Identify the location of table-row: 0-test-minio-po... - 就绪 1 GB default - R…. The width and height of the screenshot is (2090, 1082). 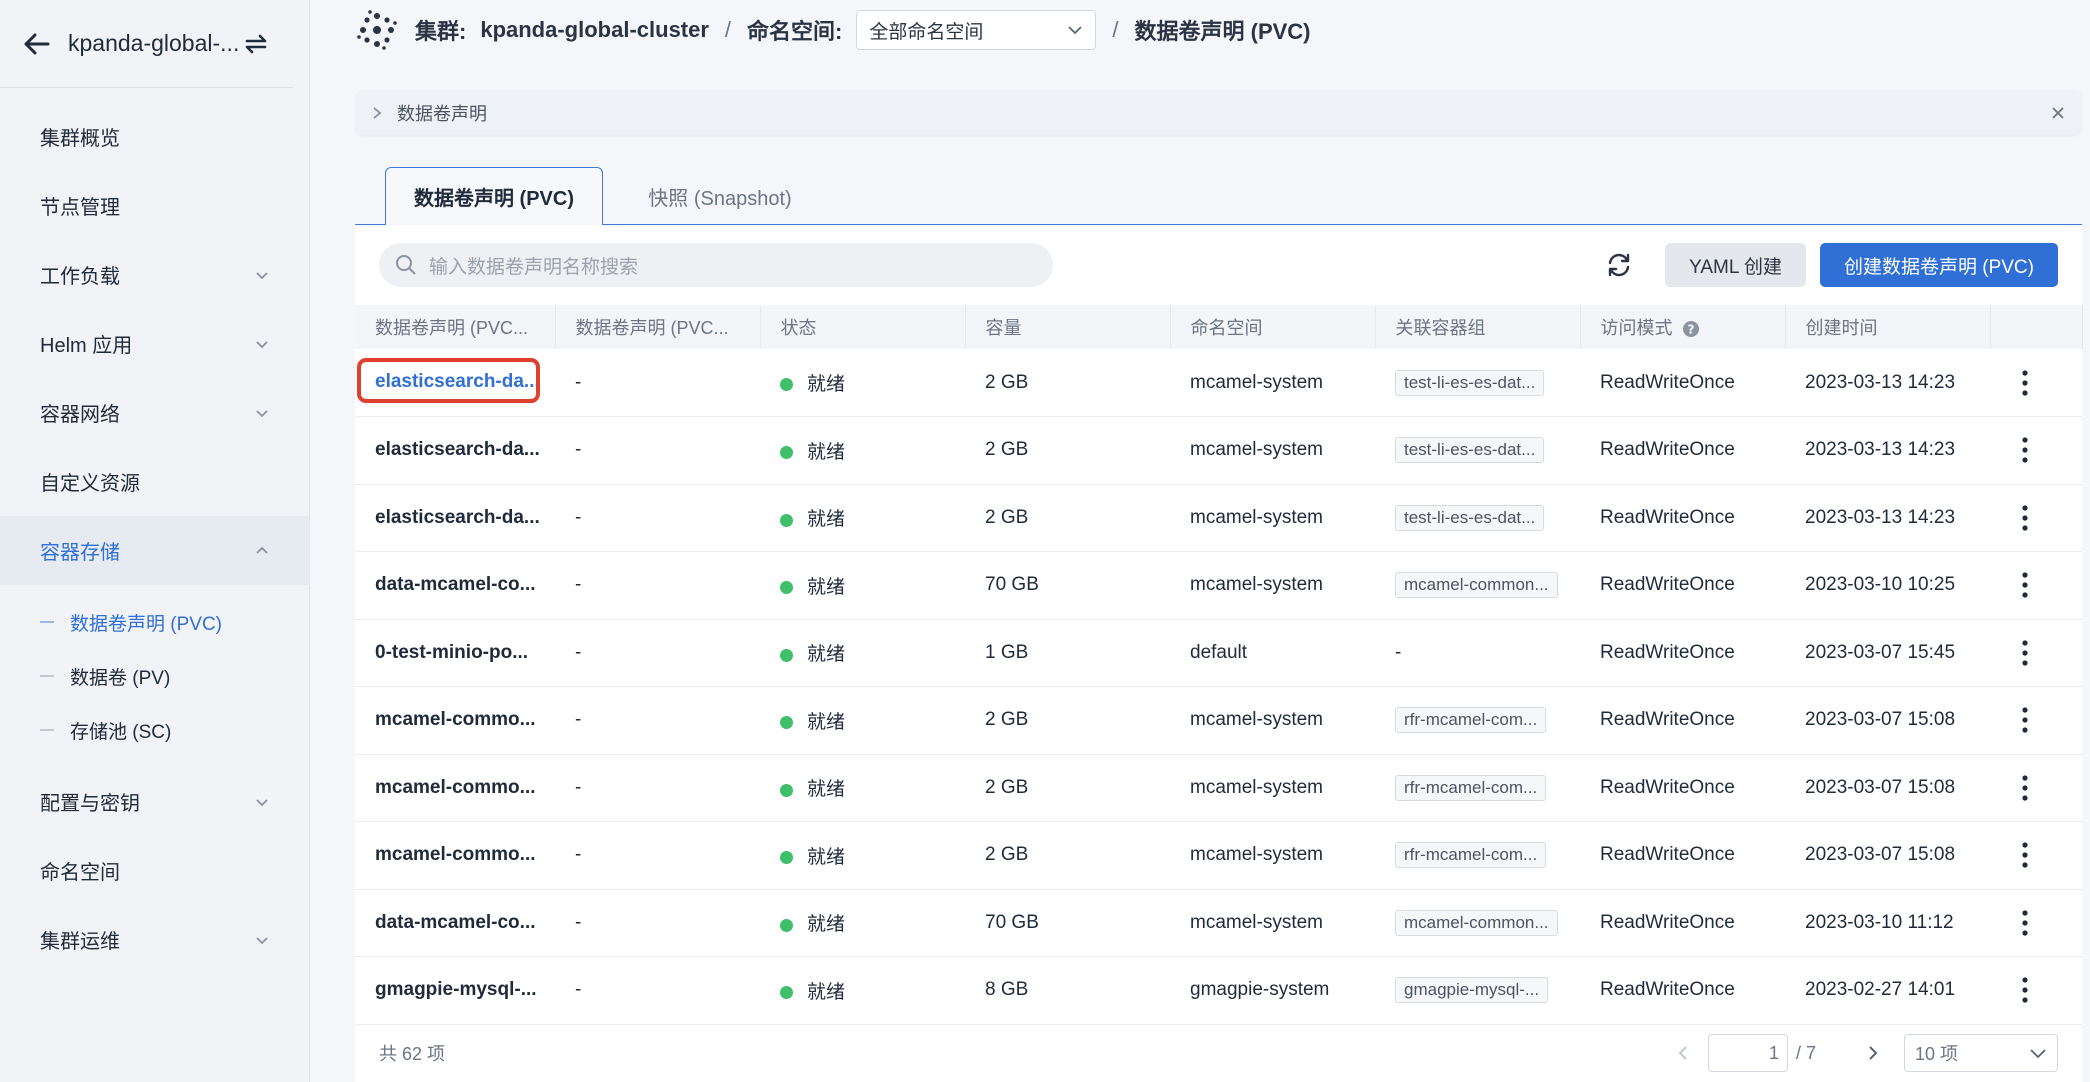
(1218, 653).